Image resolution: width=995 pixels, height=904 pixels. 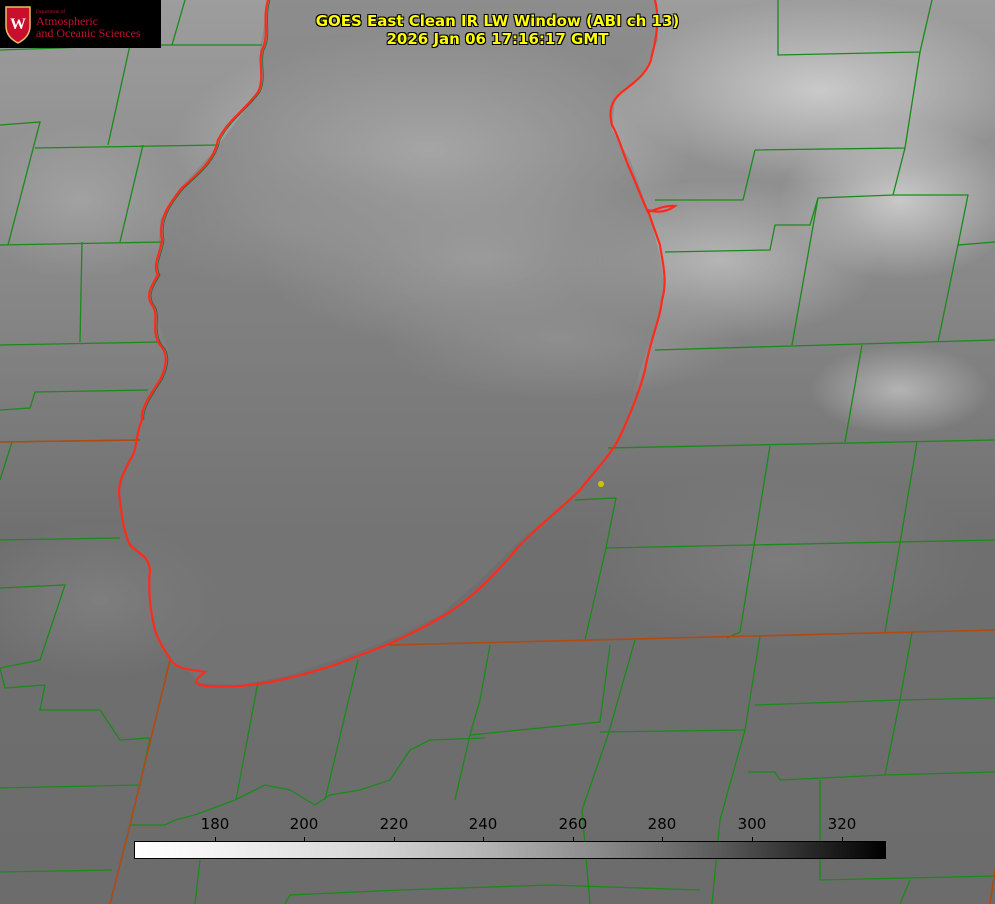 I want to click on temperature-colorbar, so click(x=510, y=850).